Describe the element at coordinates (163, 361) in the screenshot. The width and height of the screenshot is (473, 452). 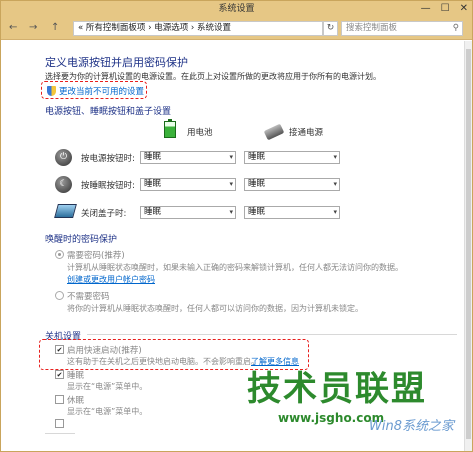
I see `fast-startup-desc: 这有助于在关机之后更快地启动电脑。不会影响重启。` at that location.